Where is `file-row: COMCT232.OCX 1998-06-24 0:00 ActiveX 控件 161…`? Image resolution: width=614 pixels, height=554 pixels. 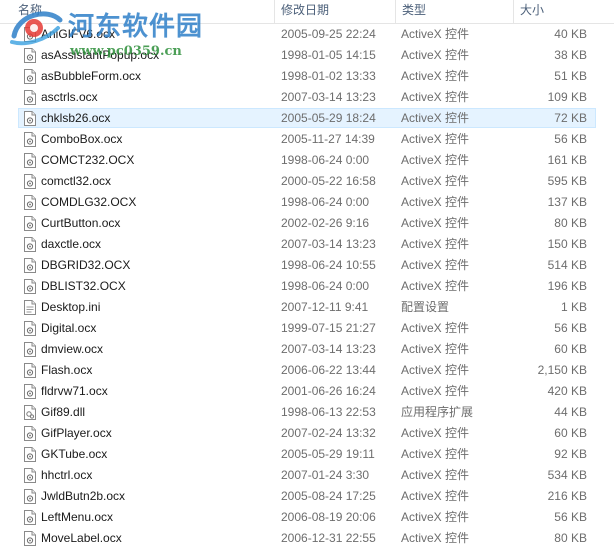
file-row: COMCT232.OCX 1998-06-24 0:00 ActiveX 控件 161… is located at coordinates (307, 160).